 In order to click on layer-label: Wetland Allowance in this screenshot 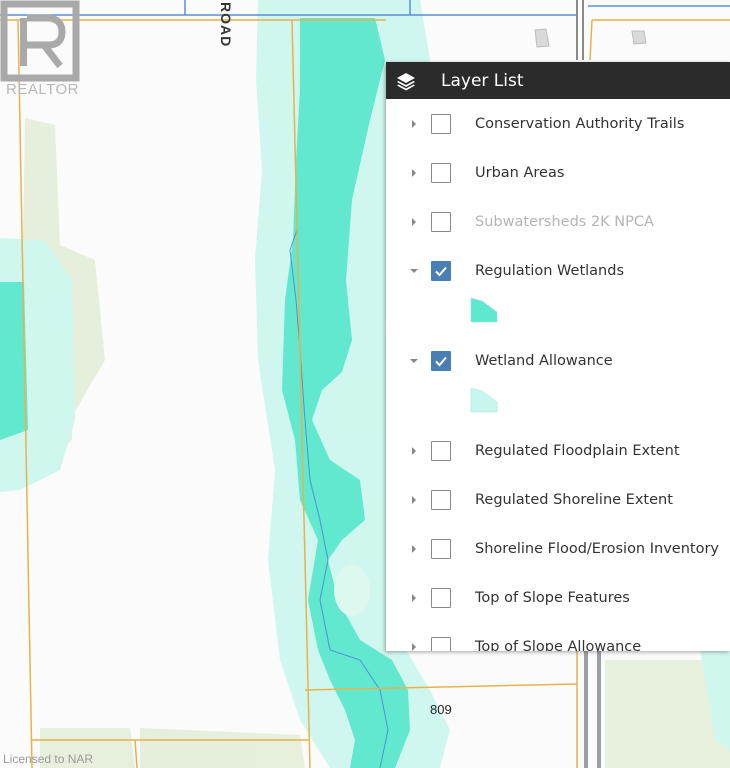, I will do `click(544, 360)`.